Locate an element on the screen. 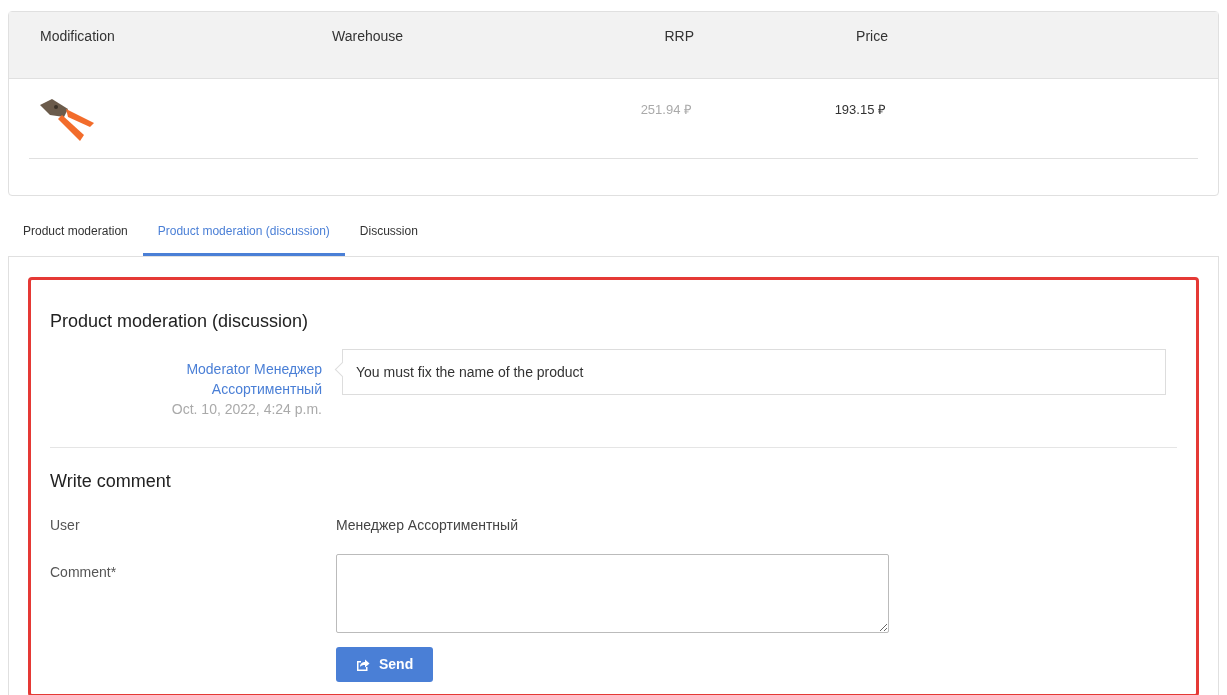 This screenshot has width=1227, height=695. tab: Product moderation is located at coordinates (75, 232).